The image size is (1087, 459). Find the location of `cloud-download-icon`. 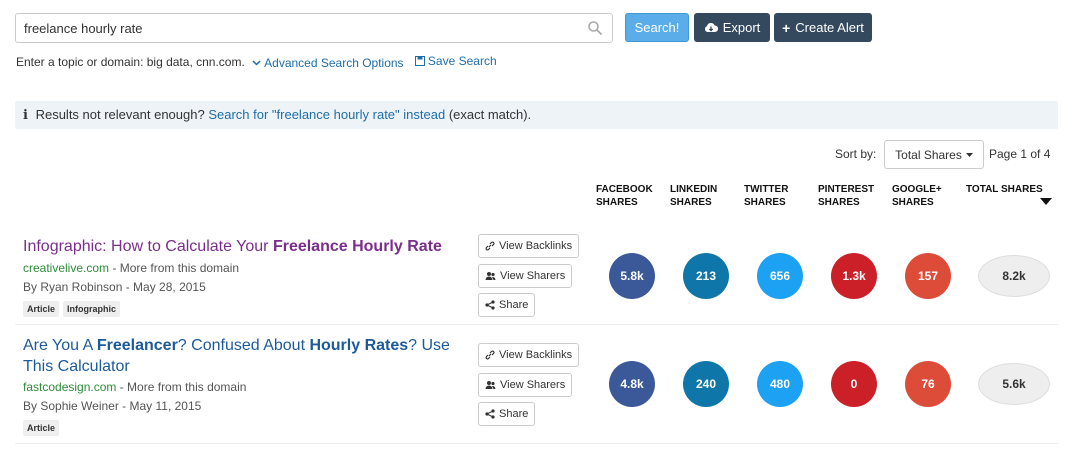

cloud-download-icon is located at coordinates (711, 27).